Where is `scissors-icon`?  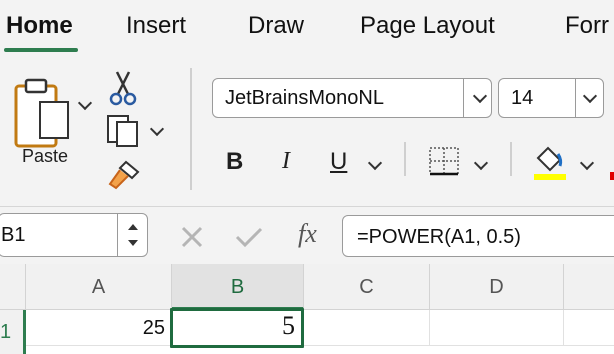 scissors-icon is located at coordinates (123, 88).